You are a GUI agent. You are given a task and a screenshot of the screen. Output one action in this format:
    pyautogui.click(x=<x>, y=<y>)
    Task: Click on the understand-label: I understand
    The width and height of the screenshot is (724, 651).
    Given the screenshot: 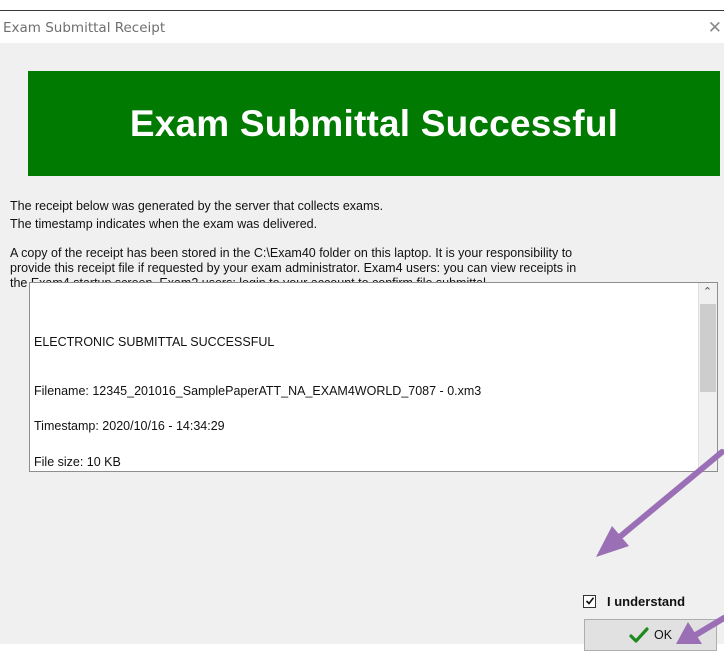 What is the action you would take?
    pyautogui.click(x=646, y=601)
    